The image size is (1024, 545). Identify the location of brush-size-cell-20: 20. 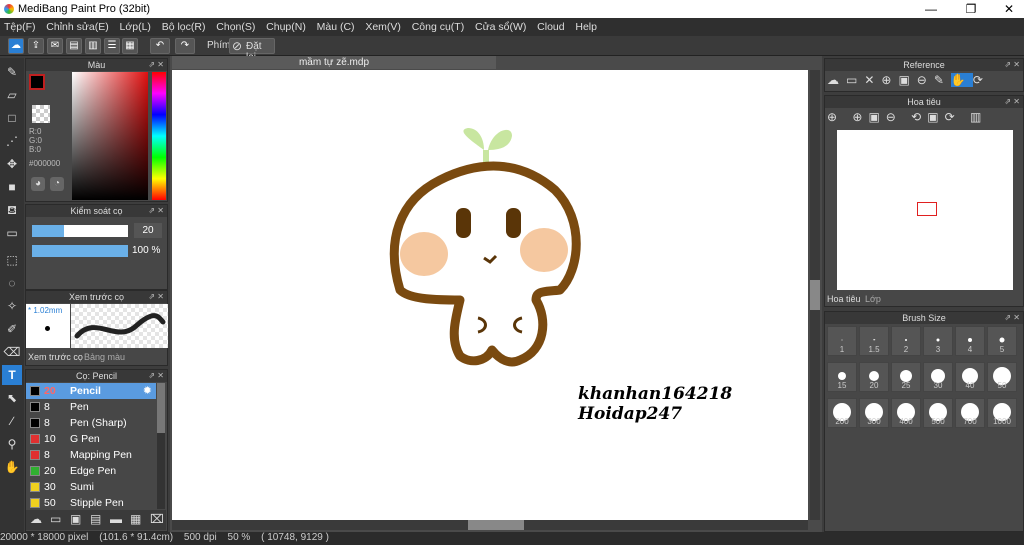
(874, 377).